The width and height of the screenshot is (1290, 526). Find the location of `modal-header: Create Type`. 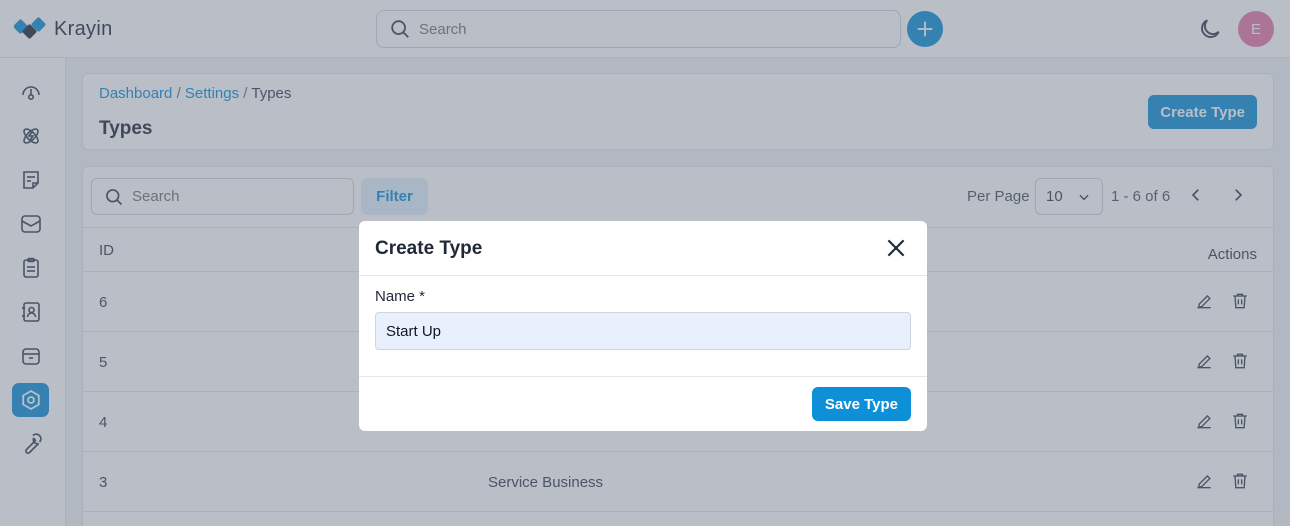

modal-header: Create Type is located at coordinates (643, 248).